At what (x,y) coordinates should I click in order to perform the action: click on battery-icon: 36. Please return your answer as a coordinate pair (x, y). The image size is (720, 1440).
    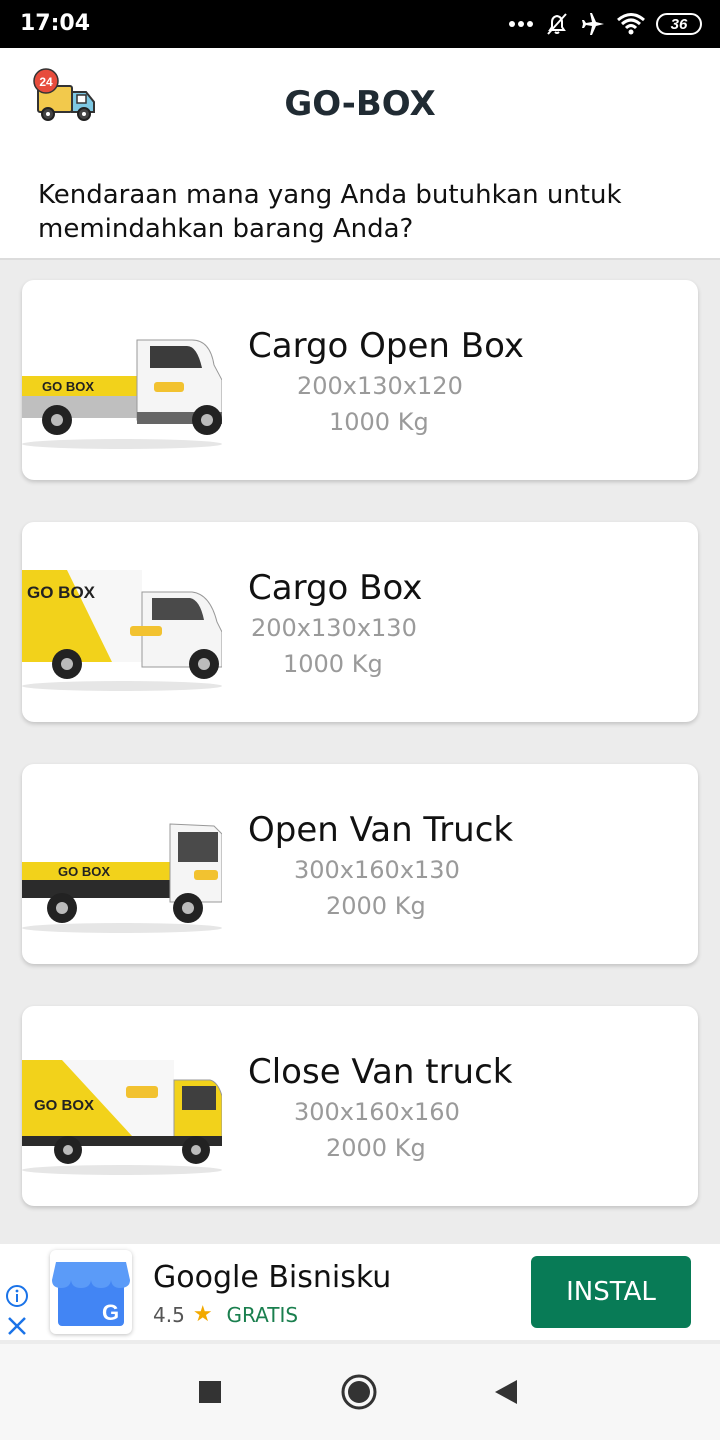
    Looking at the image, I should click on (679, 24).